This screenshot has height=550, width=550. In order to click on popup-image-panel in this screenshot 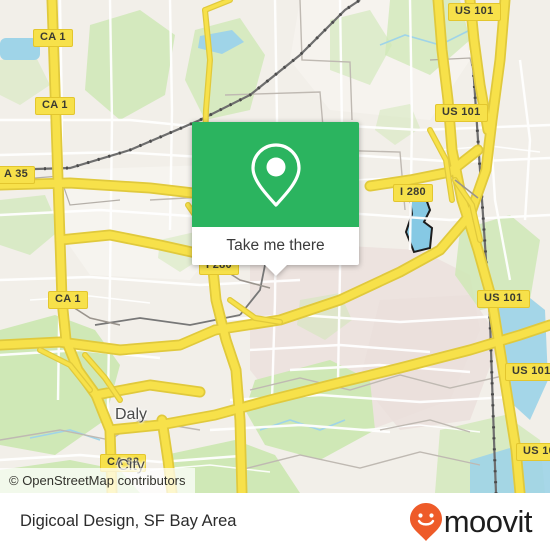, I will do `click(275, 174)`.